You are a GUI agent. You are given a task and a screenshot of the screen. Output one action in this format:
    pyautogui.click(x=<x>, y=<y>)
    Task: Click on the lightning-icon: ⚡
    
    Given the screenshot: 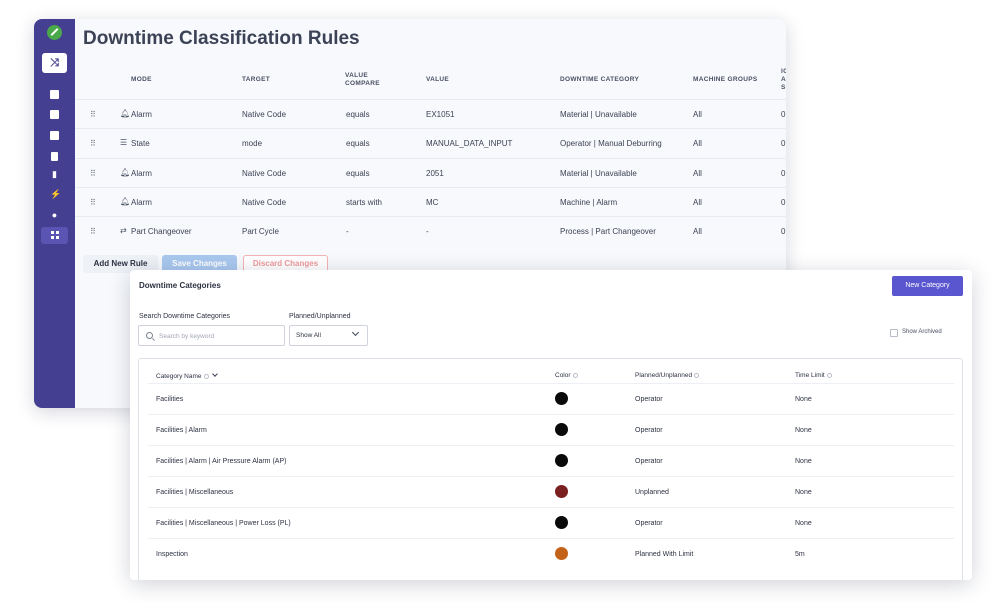 What is the action you would take?
    pyautogui.click(x=55, y=194)
    